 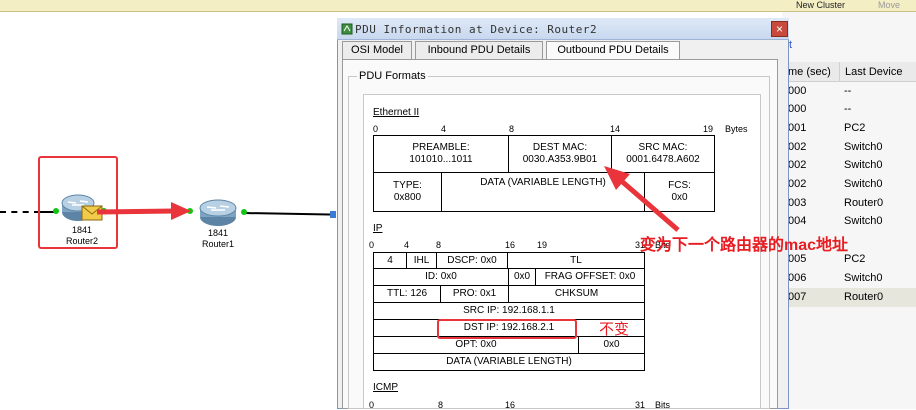 What do you see at coordinates (390, 260) in the screenshot?
I see `ip-version-field: 4` at bounding box center [390, 260].